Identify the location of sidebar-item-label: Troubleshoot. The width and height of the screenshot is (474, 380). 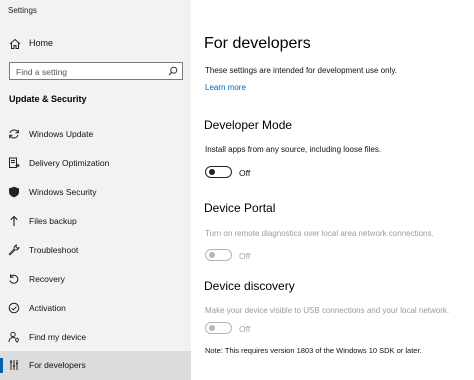
(54, 250).